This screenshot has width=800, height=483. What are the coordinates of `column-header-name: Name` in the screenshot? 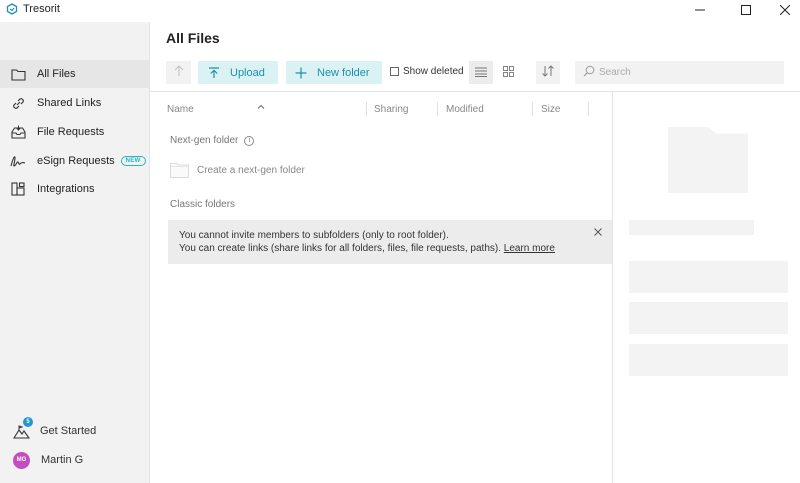 It's located at (180, 109).